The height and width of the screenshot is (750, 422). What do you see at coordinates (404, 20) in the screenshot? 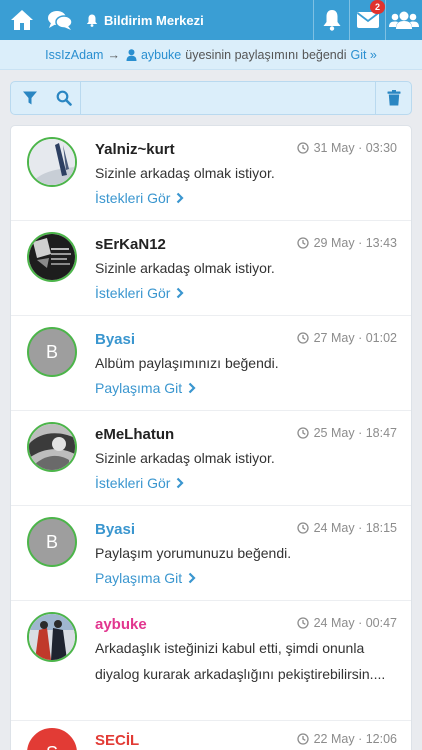
I see `users-icon` at bounding box center [404, 20].